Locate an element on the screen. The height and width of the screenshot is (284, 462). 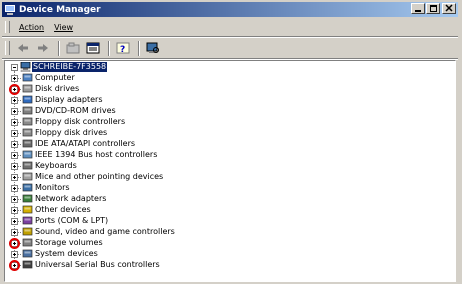
title-bar: Device Manager is located at coordinates (230, 9).